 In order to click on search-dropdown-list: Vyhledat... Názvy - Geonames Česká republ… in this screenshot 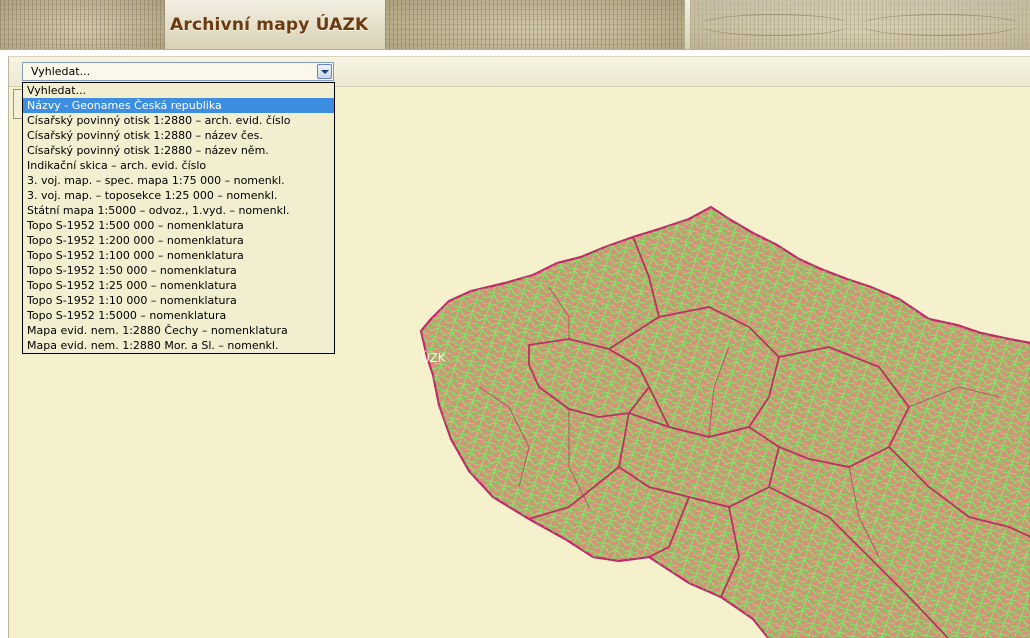, I will do `click(178, 218)`.